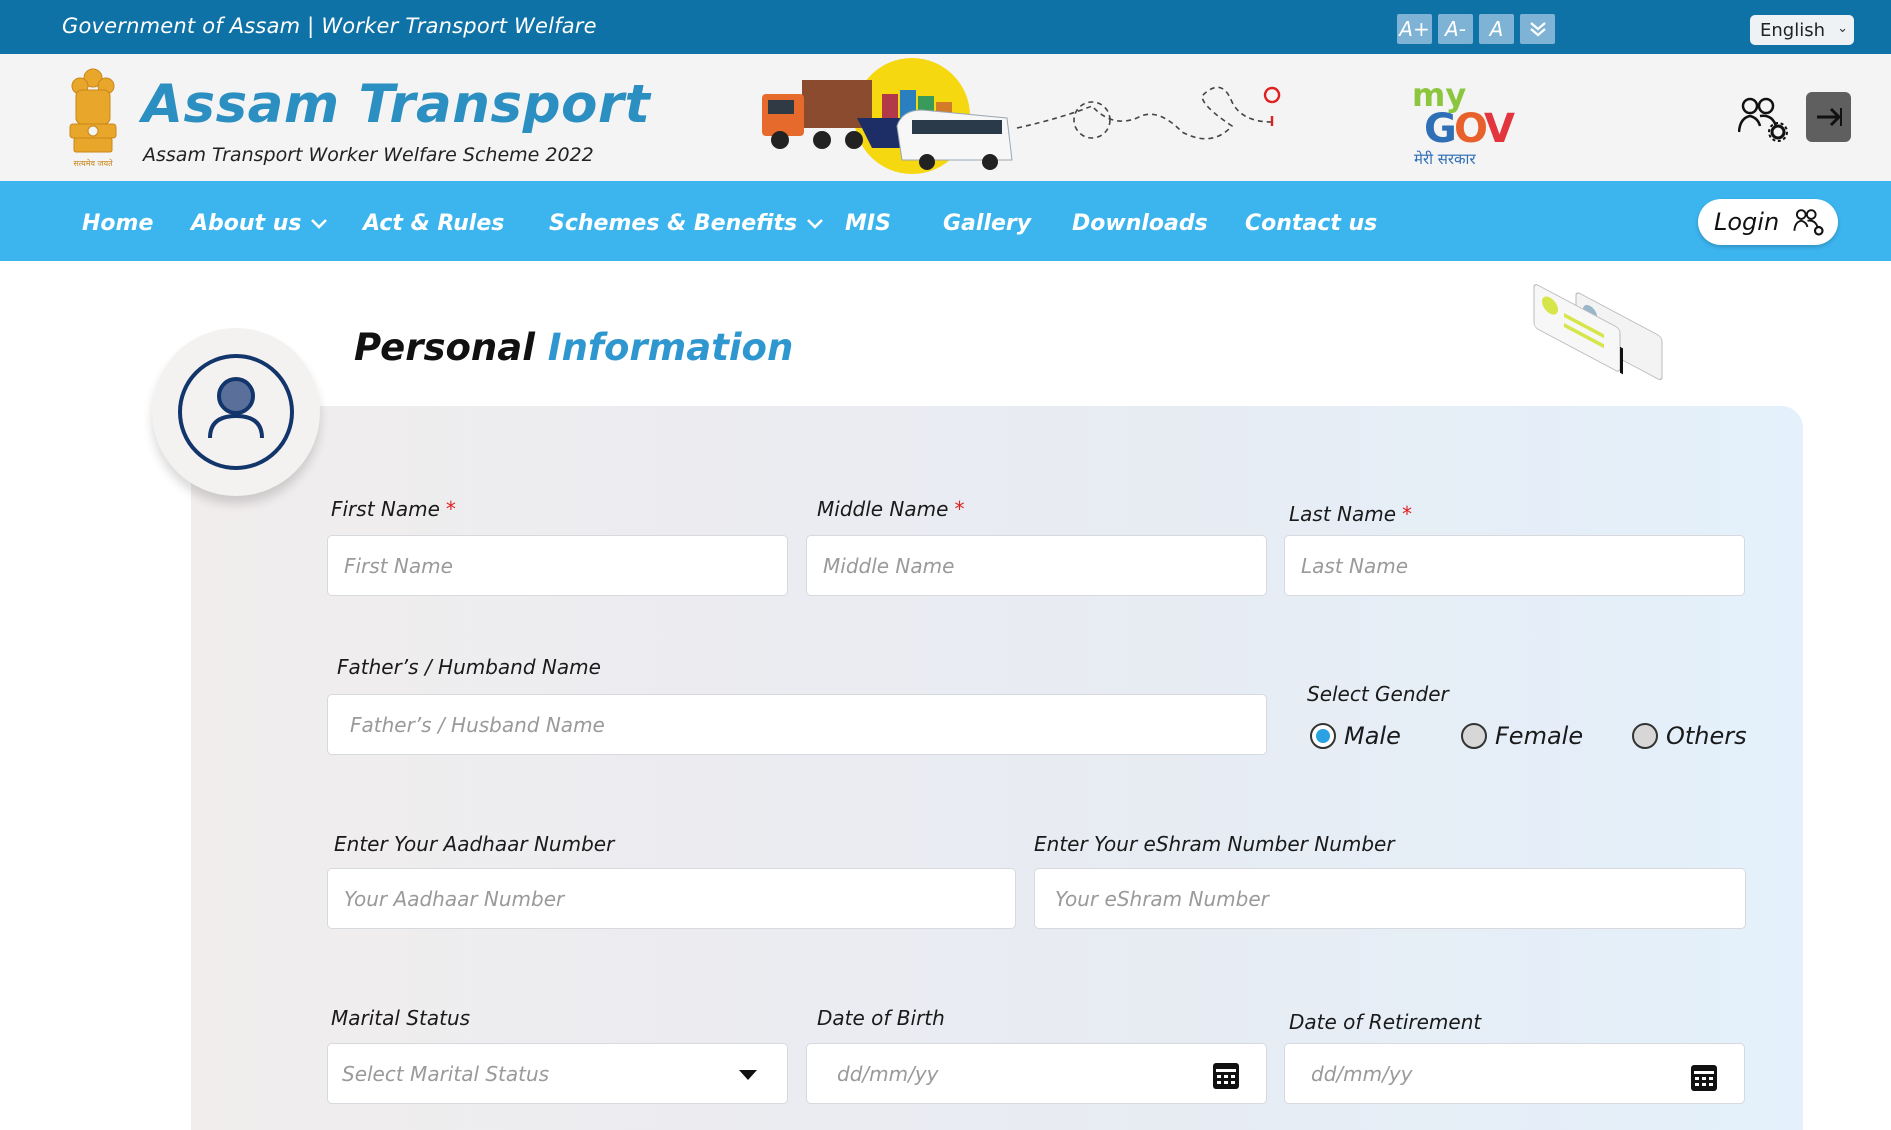  Describe the element at coordinates (444, 347) in the screenshot. I see `page-title-part1: Personal` at that location.